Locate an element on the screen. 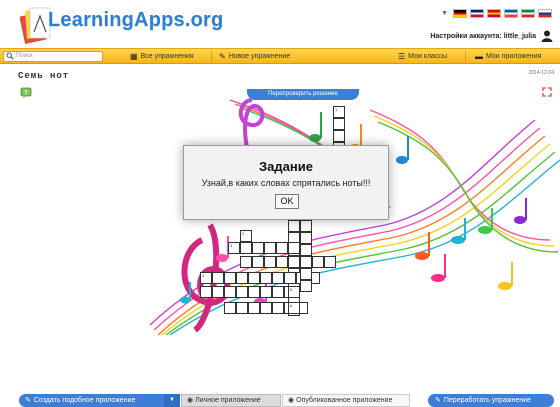 This screenshot has height=407, width=560. crossword-numbered-cell: 5 is located at coordinates (294, 292).